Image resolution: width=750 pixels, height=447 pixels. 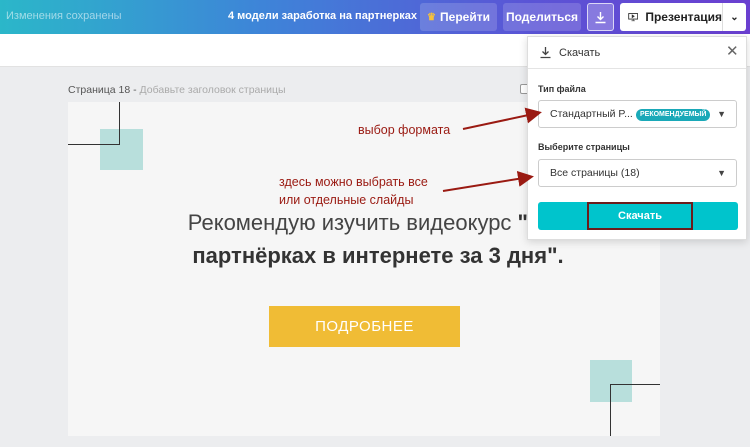 I want to click on present-options-button: ⌄, so click(x=734, y=17).